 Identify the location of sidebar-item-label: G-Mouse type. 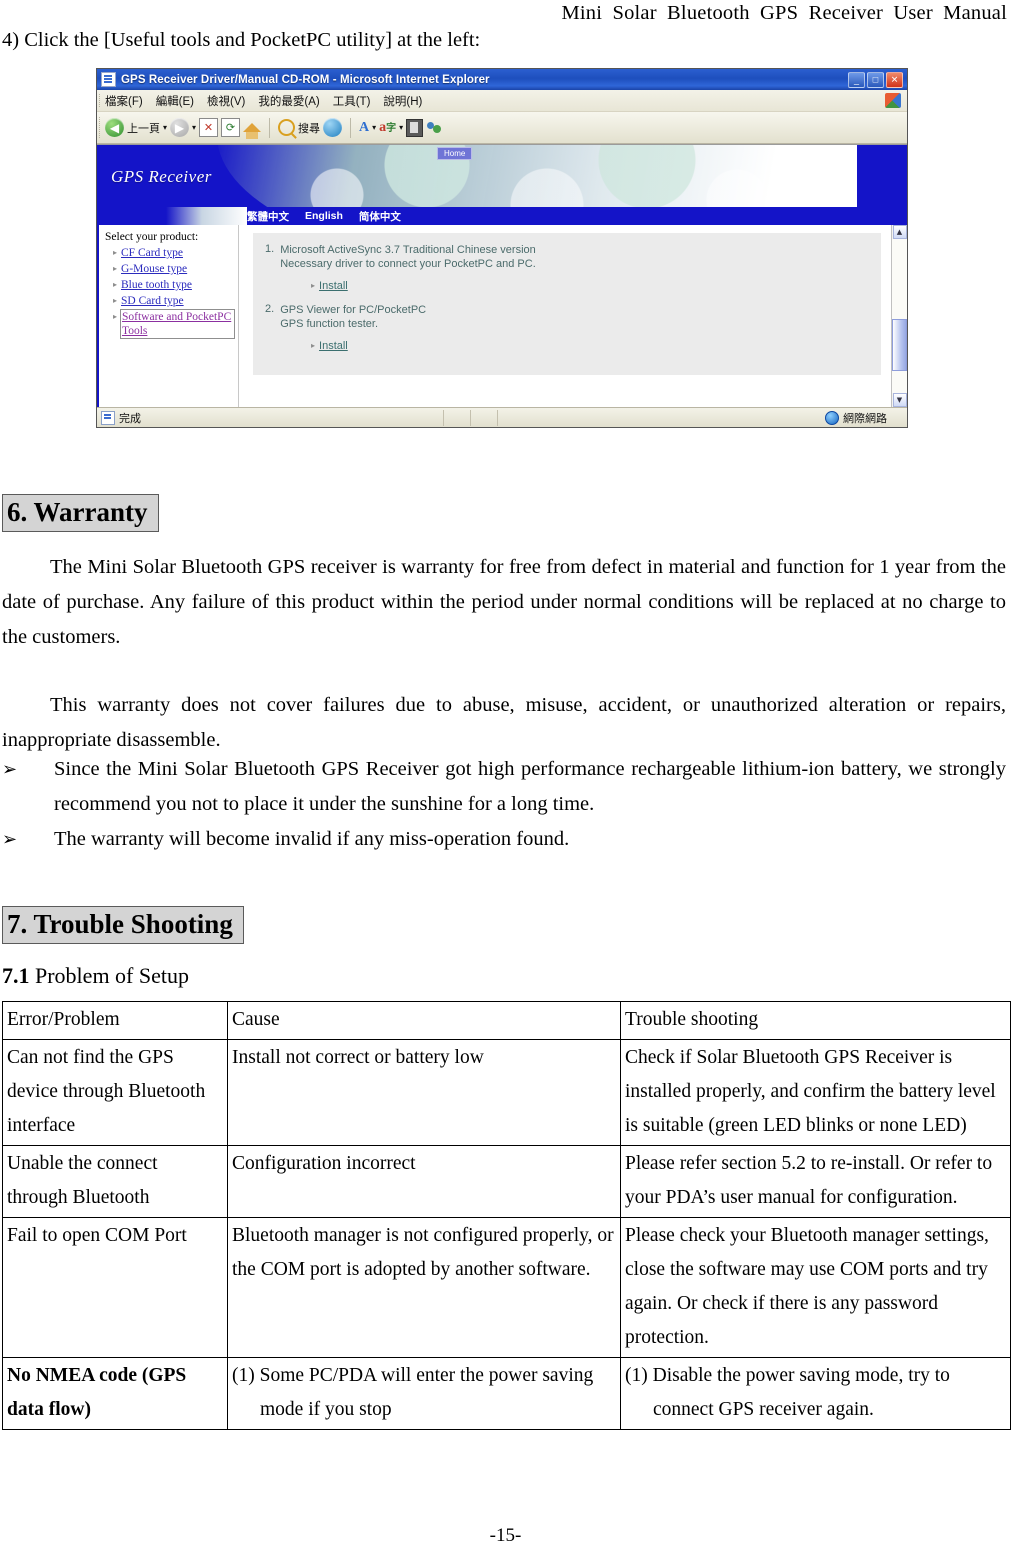
(154, 269).